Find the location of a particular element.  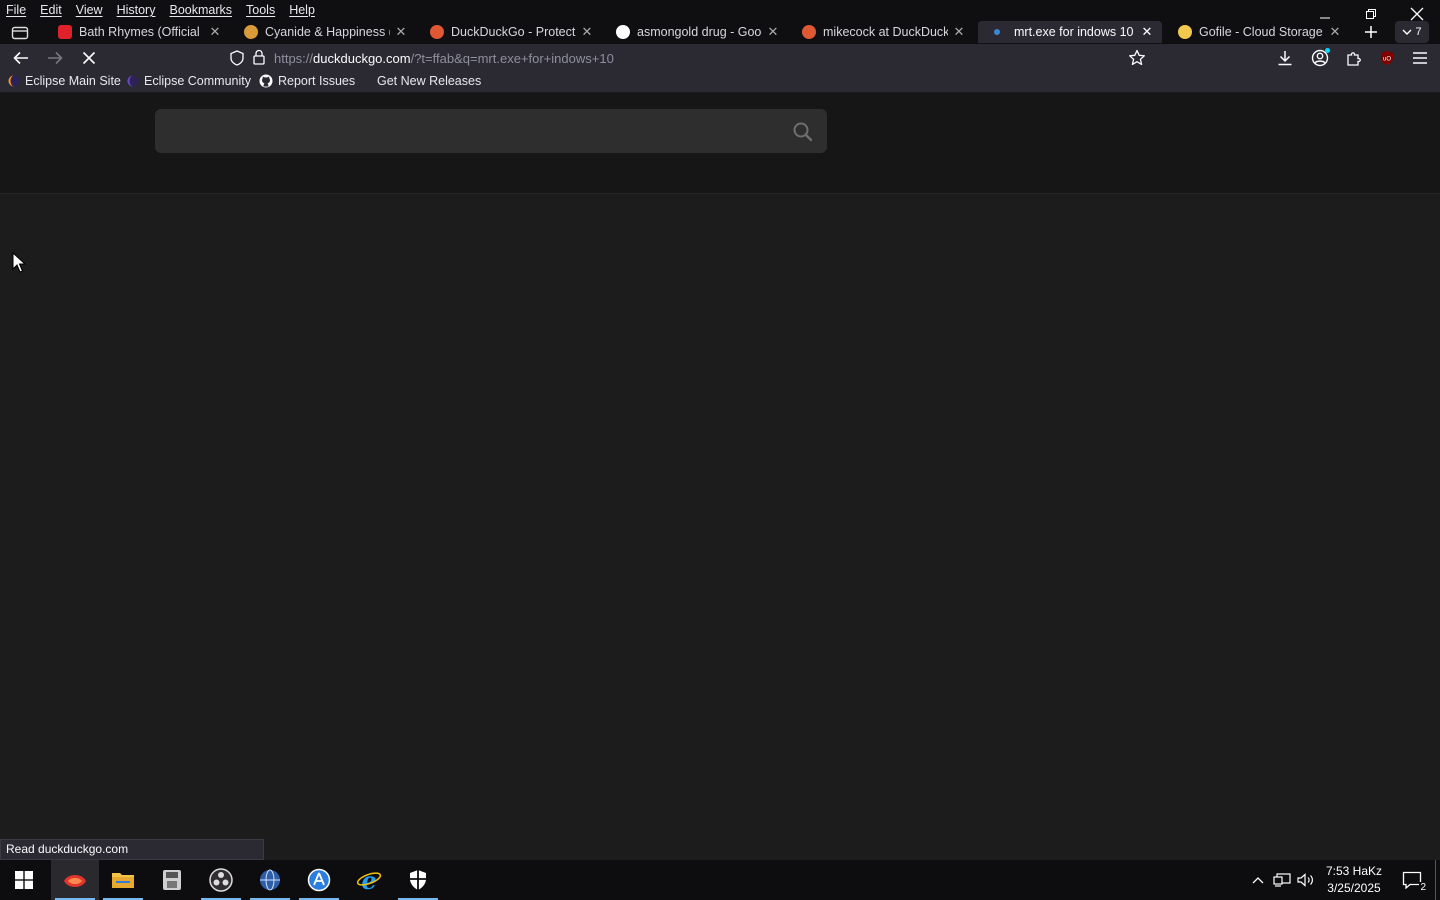

tab-gofile: Gofile - Cloud Storage N ✕ is located at coordinates (1258, 32).